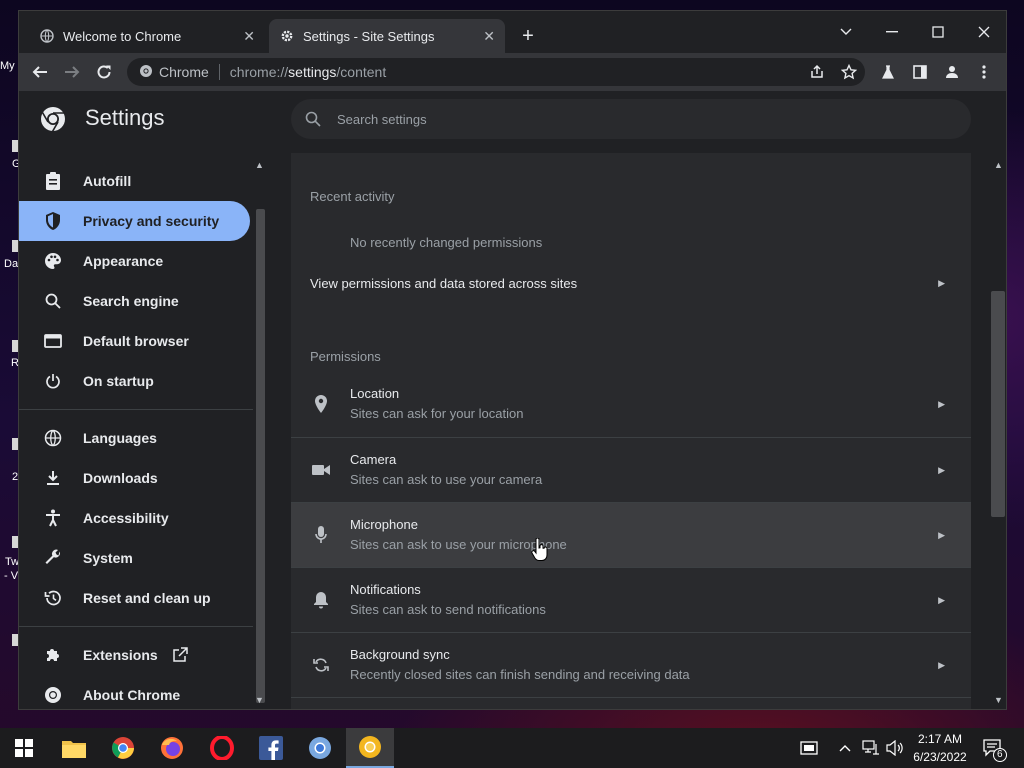 This screenshot has width=1024, height=768. Describe the element at coordinates (321, 665) in the screenshot. I see `sync-icon` at that location.